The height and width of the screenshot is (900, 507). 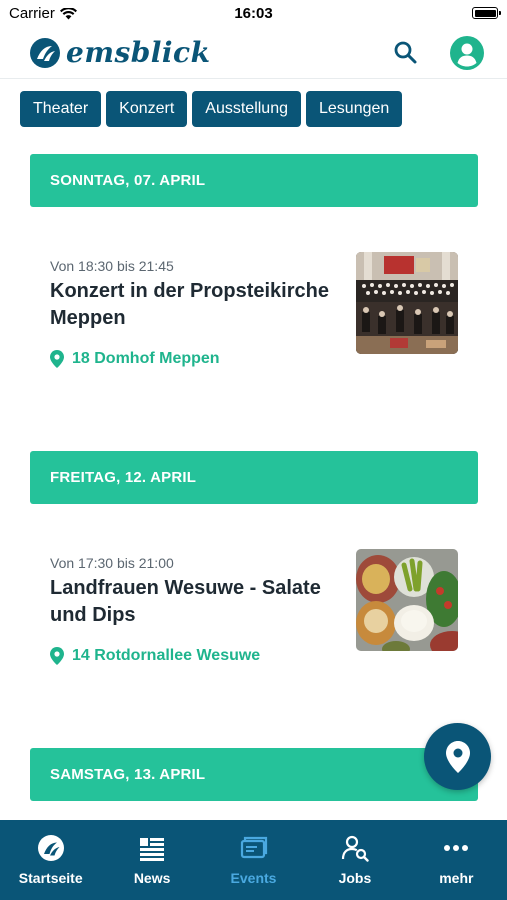 I want to click on event-location-label: 18 Domhof Meppen, so click(x=146, y=358).